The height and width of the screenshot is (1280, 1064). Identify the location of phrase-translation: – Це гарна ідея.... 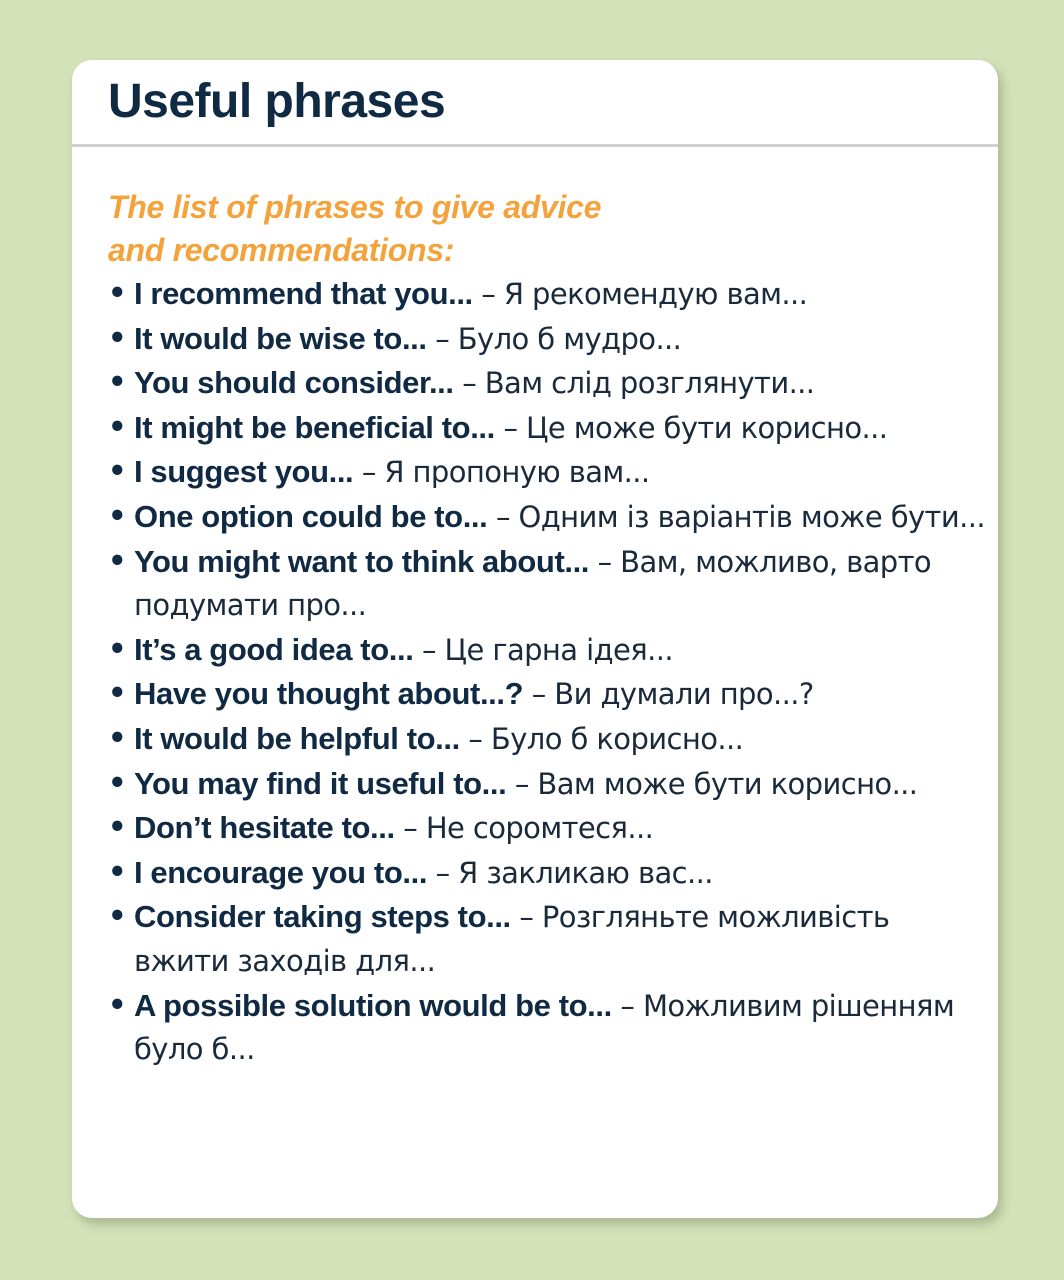
(543, 649).